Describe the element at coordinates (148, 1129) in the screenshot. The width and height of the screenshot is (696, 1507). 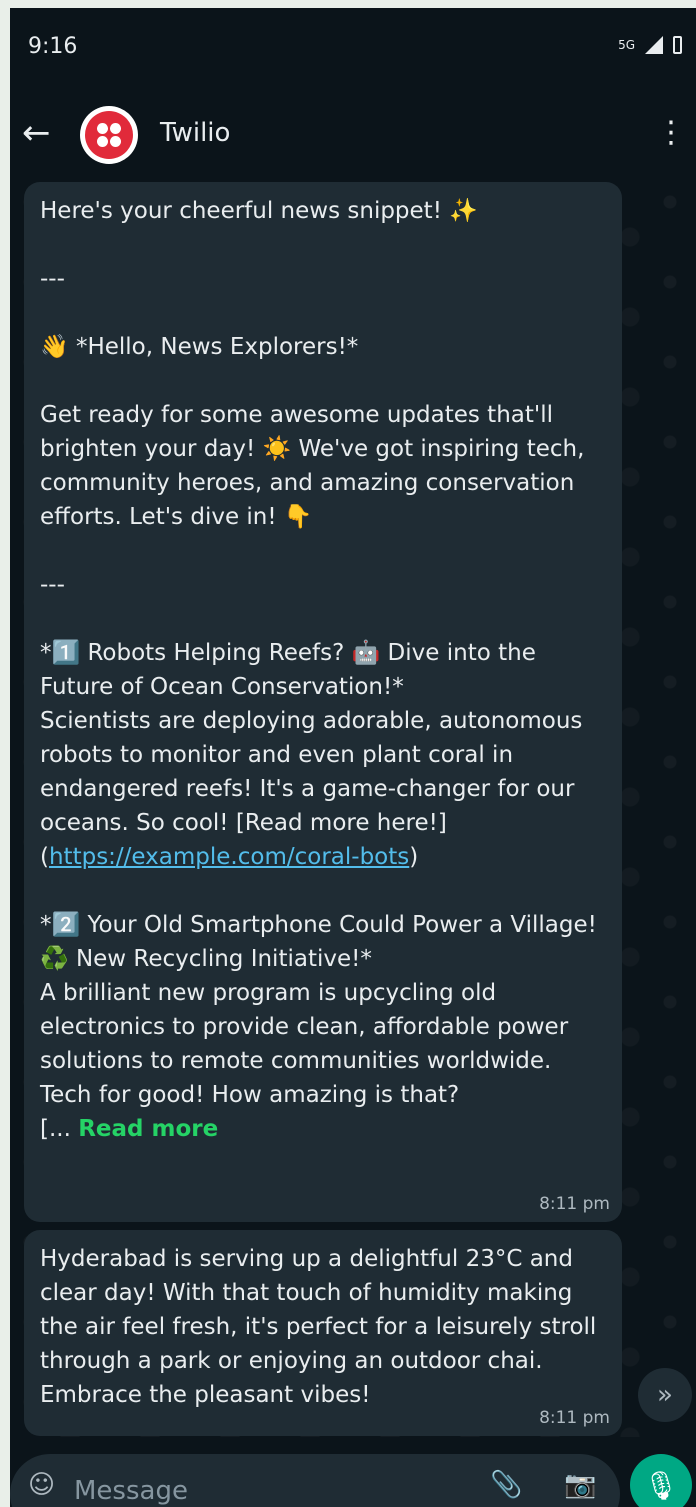
I see `read-more-link: Read more` at that location.